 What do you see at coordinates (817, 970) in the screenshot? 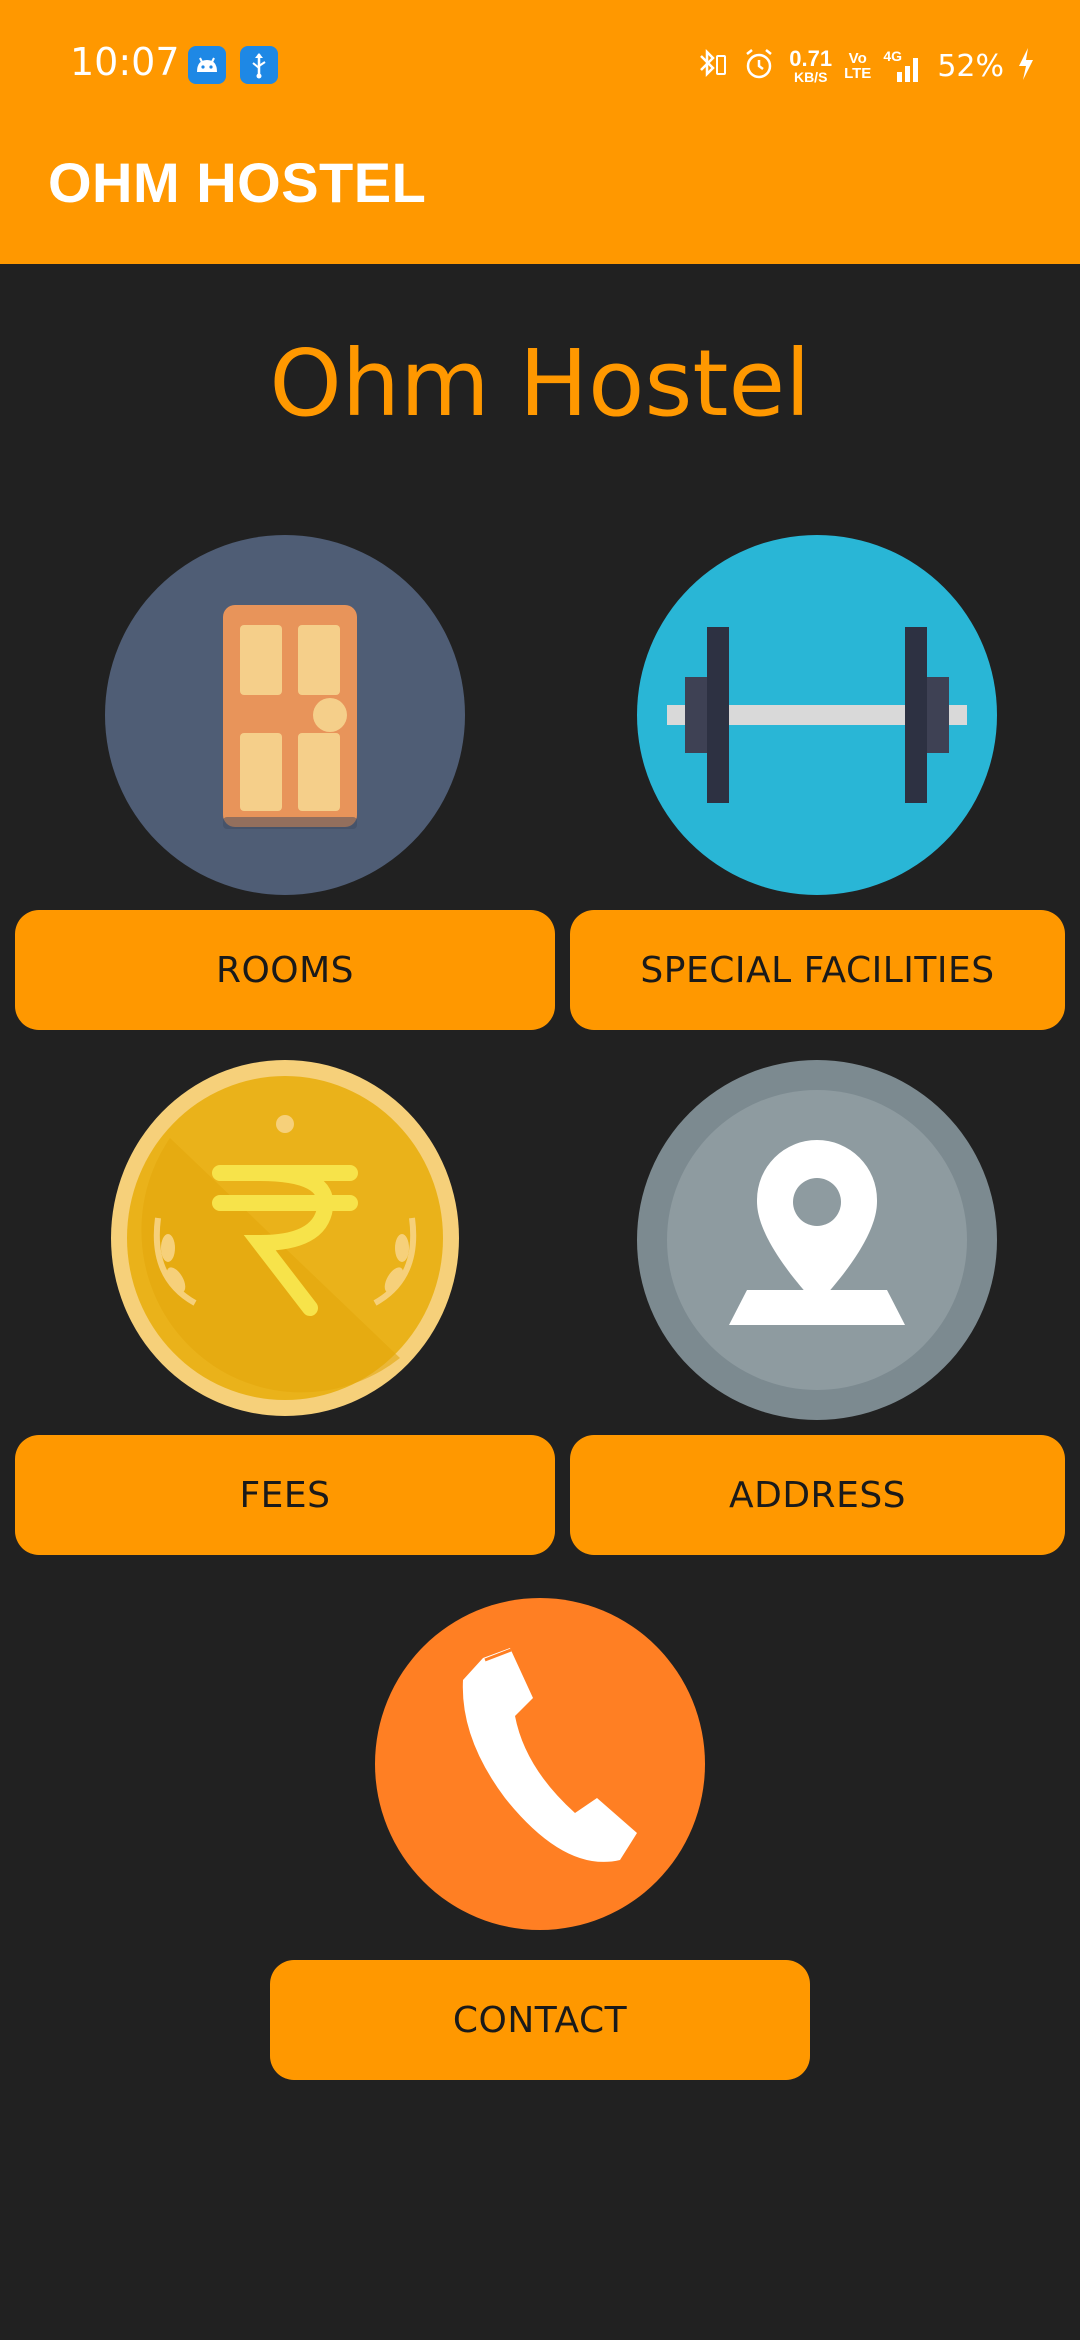
I see `special-facilities-button: SPECIAL FACILITIES` at bounding box center [817, 970].